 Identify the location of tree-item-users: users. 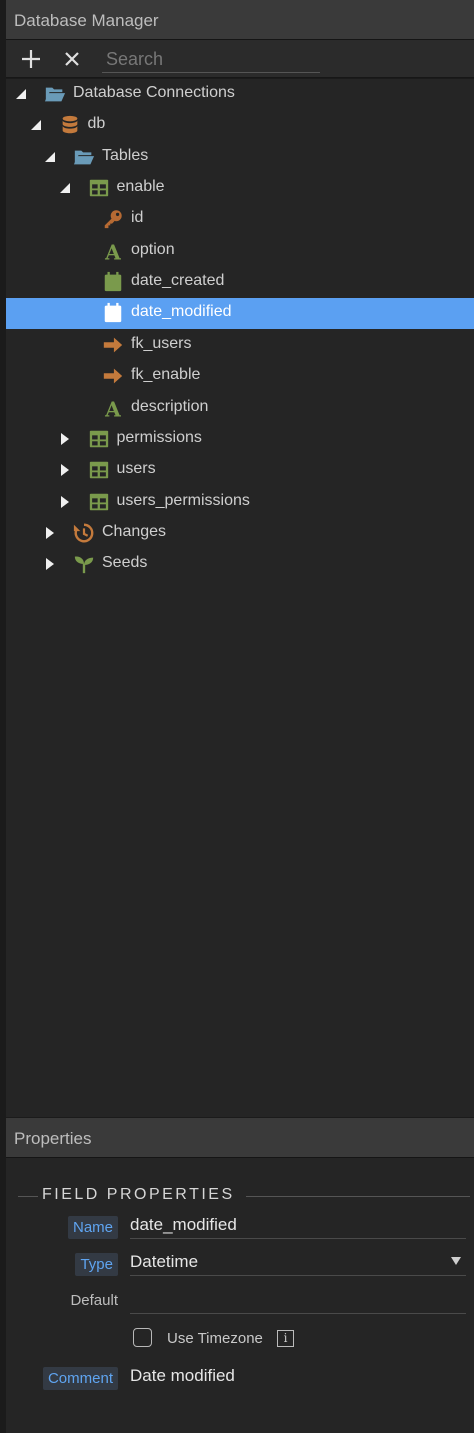
(240, 470).